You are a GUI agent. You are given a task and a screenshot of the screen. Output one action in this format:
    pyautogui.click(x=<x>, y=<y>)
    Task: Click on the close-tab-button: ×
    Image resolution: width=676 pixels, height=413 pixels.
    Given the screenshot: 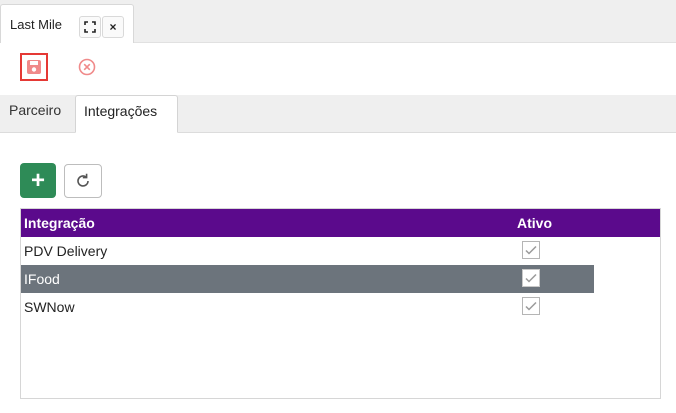 What is the action you would take?
    pyautogui.click(x=113, y=27)
    